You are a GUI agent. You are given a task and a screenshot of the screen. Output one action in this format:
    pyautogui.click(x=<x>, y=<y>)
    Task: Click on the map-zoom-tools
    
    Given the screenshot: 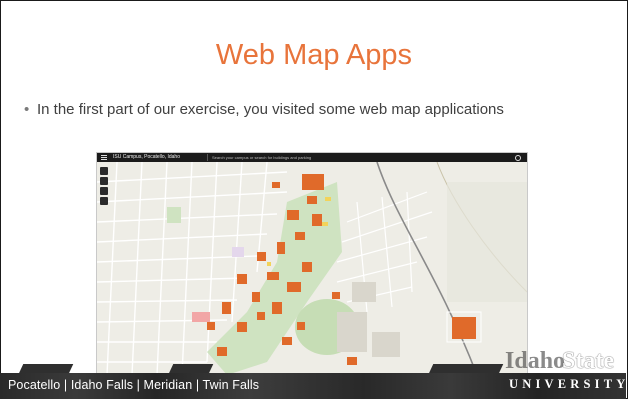 What is the action you would take?
    pyautogui.click(x=104, y=187)
    